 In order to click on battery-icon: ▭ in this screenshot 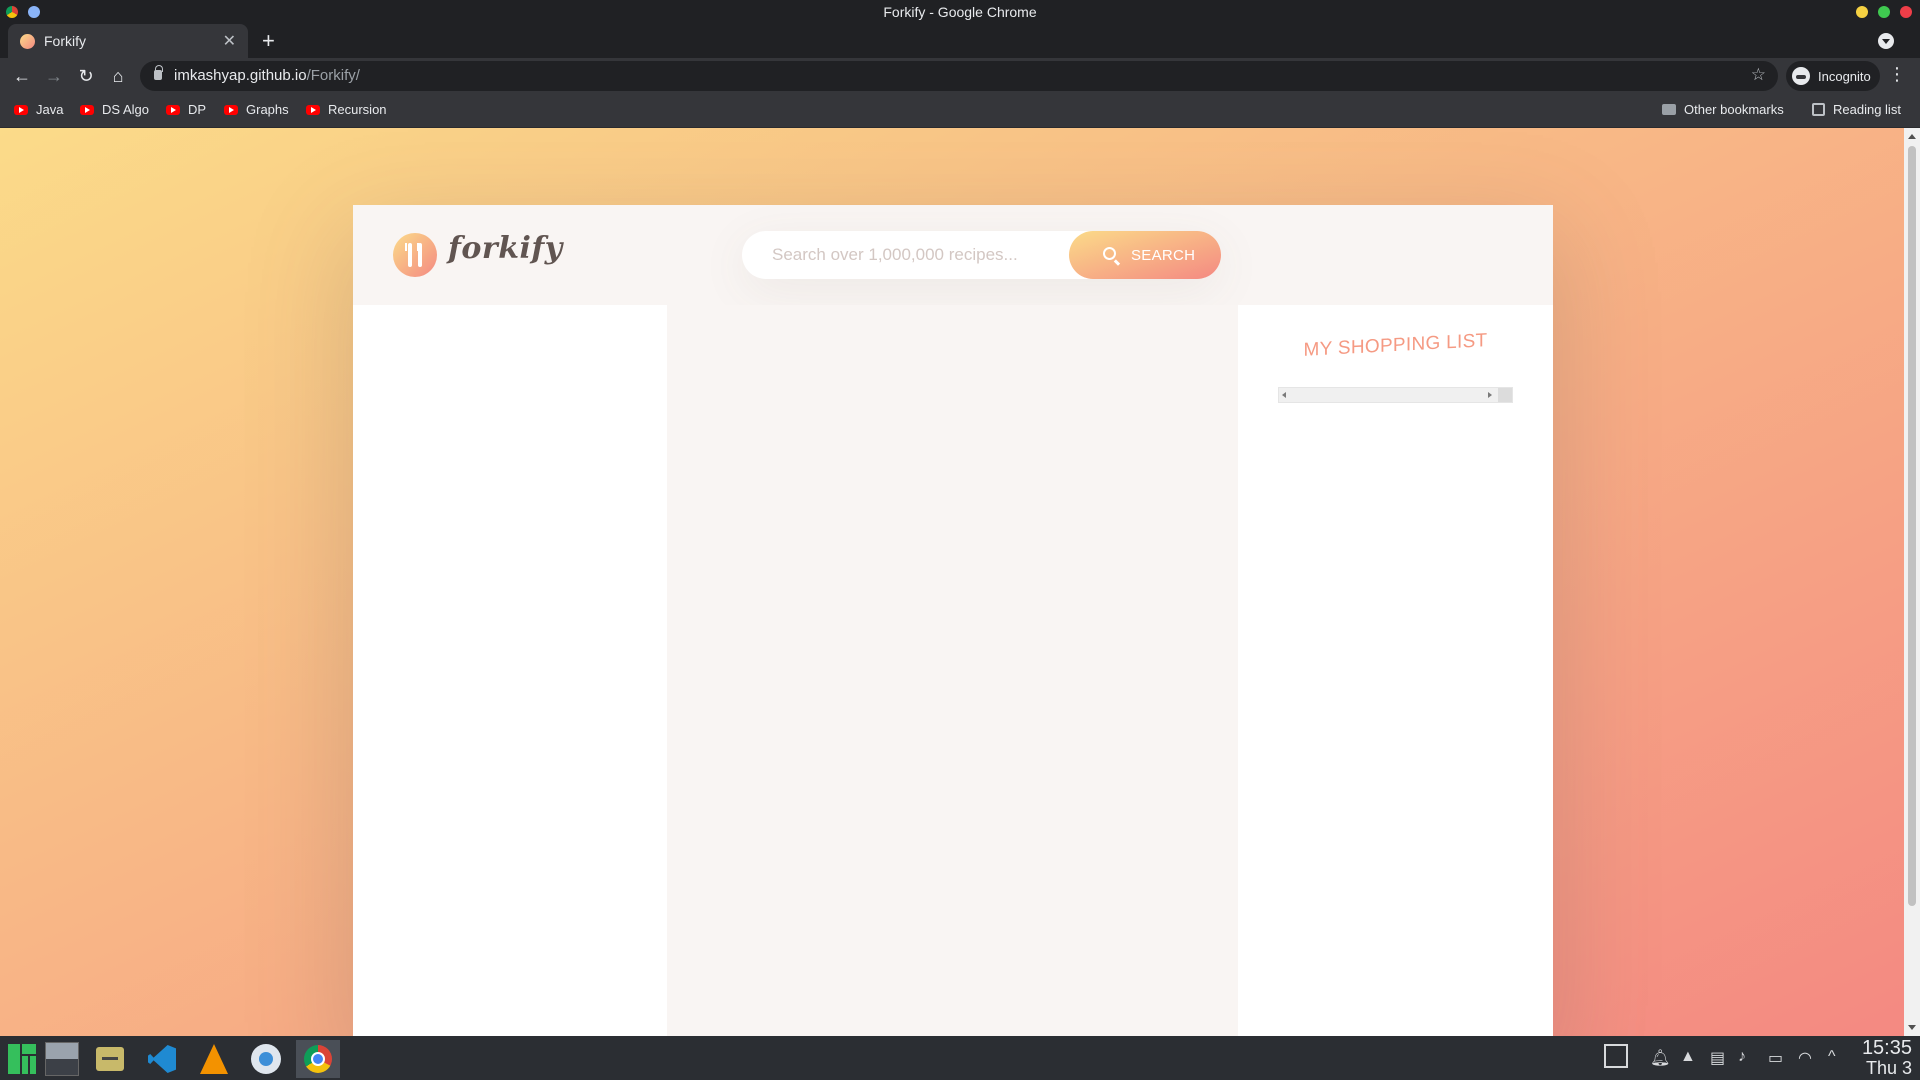, I will do `click(1775, 1058)`.